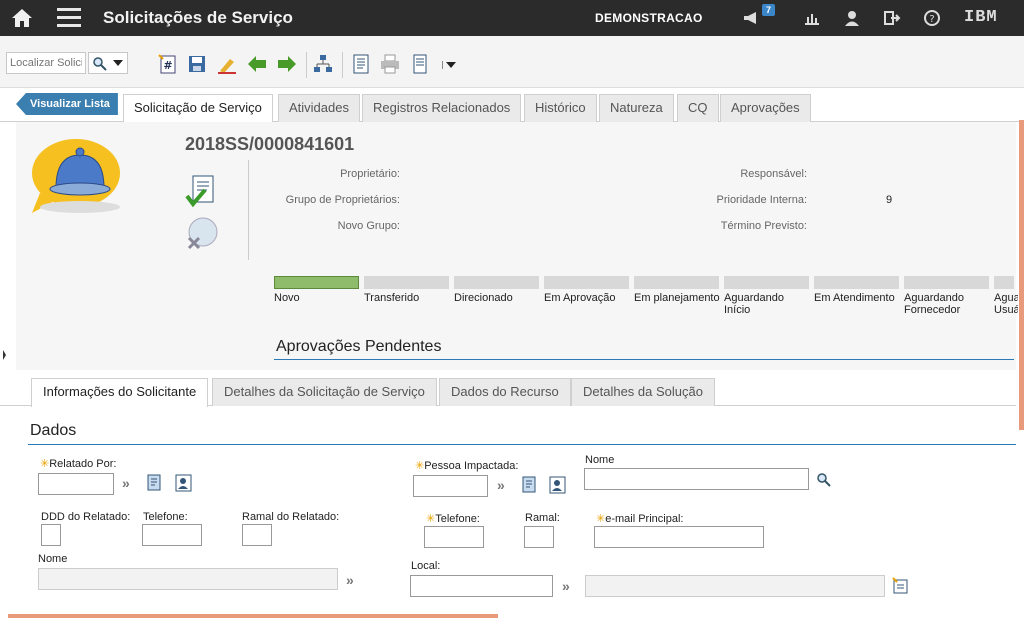 This screenshot has height=618, width=1024. I want to click on search-button, so click(108, 63).